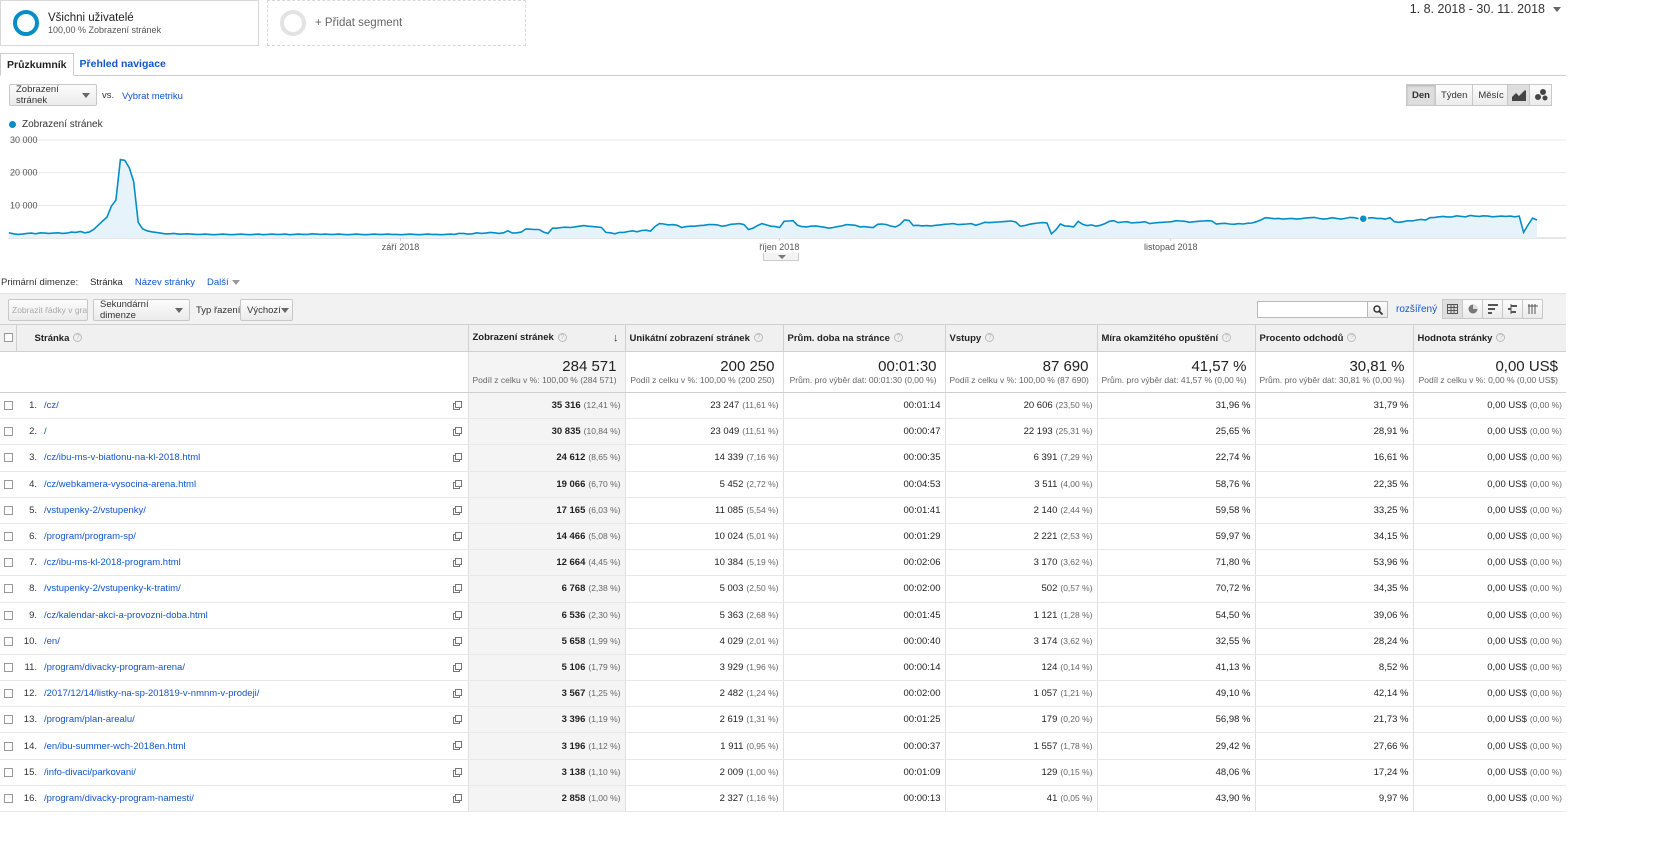 The height and width of the screenshot is (867, 1673). What do you see at coordinates (546, 338) in the screenshot?
I see `col-header-pageviews: Zobrazení stránek? ↓` at bounding box center [546, 338].